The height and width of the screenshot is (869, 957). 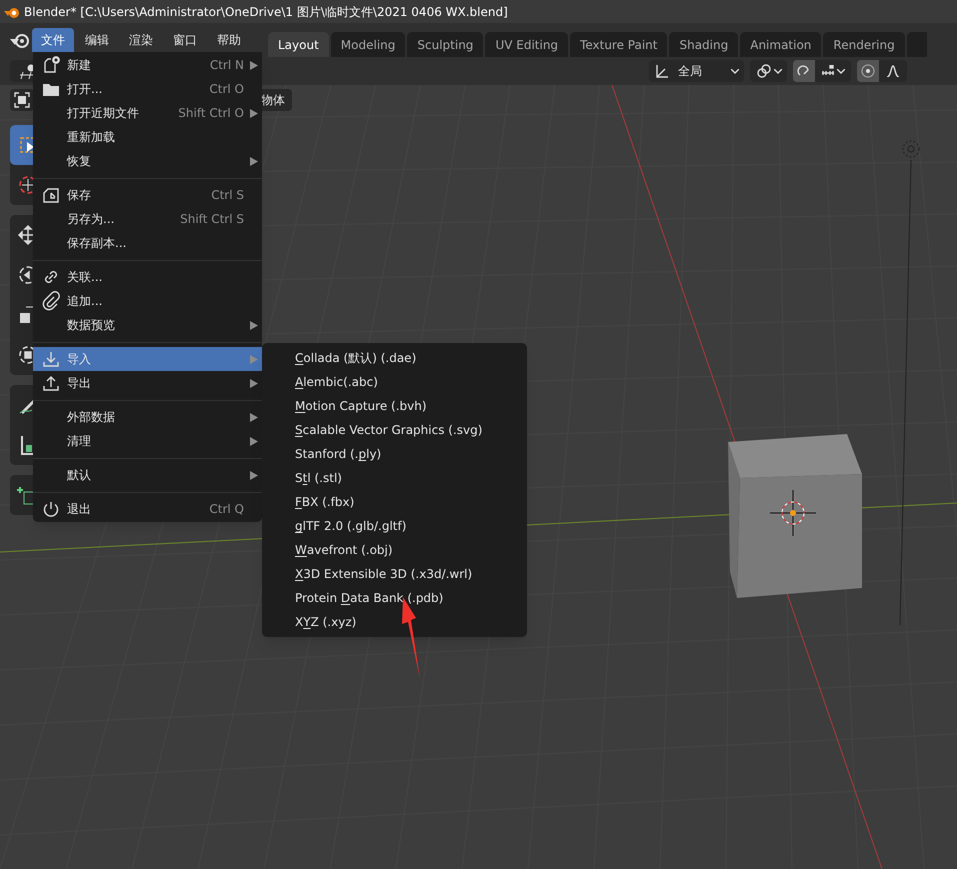 I want to click on menu-item: 窗口, so click(x=185, y=40).